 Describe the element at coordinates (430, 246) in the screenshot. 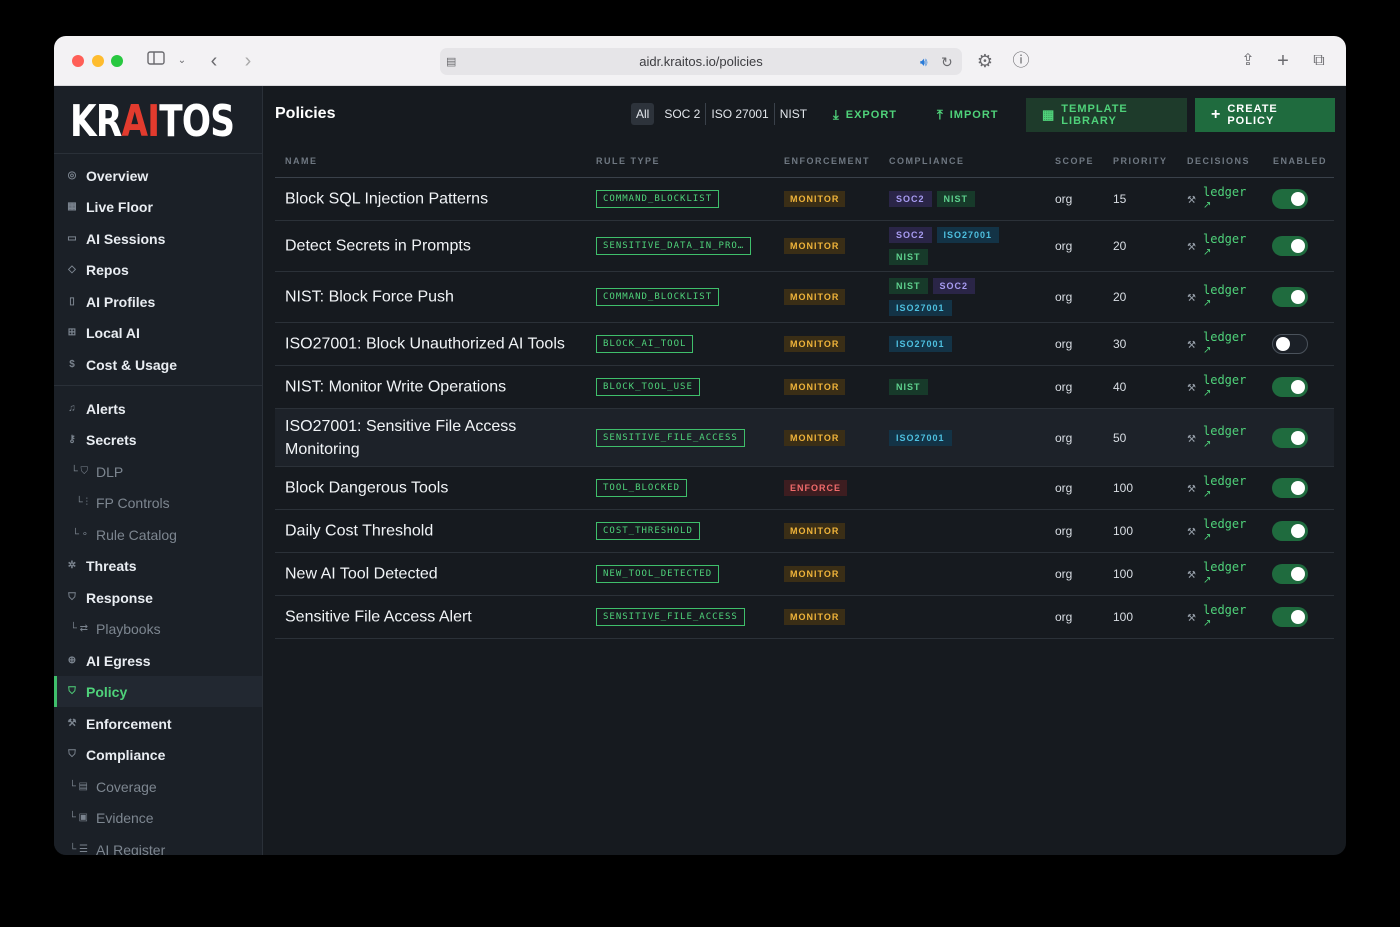

I see `policy-name: Detect Secrets in Prompts` at that location.